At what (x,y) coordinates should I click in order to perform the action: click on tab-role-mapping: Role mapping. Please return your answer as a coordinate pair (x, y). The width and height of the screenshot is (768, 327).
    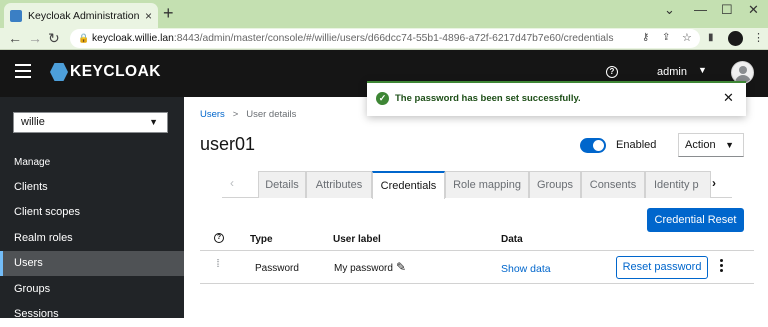
    Looking at the image, I should click on (487, 184).